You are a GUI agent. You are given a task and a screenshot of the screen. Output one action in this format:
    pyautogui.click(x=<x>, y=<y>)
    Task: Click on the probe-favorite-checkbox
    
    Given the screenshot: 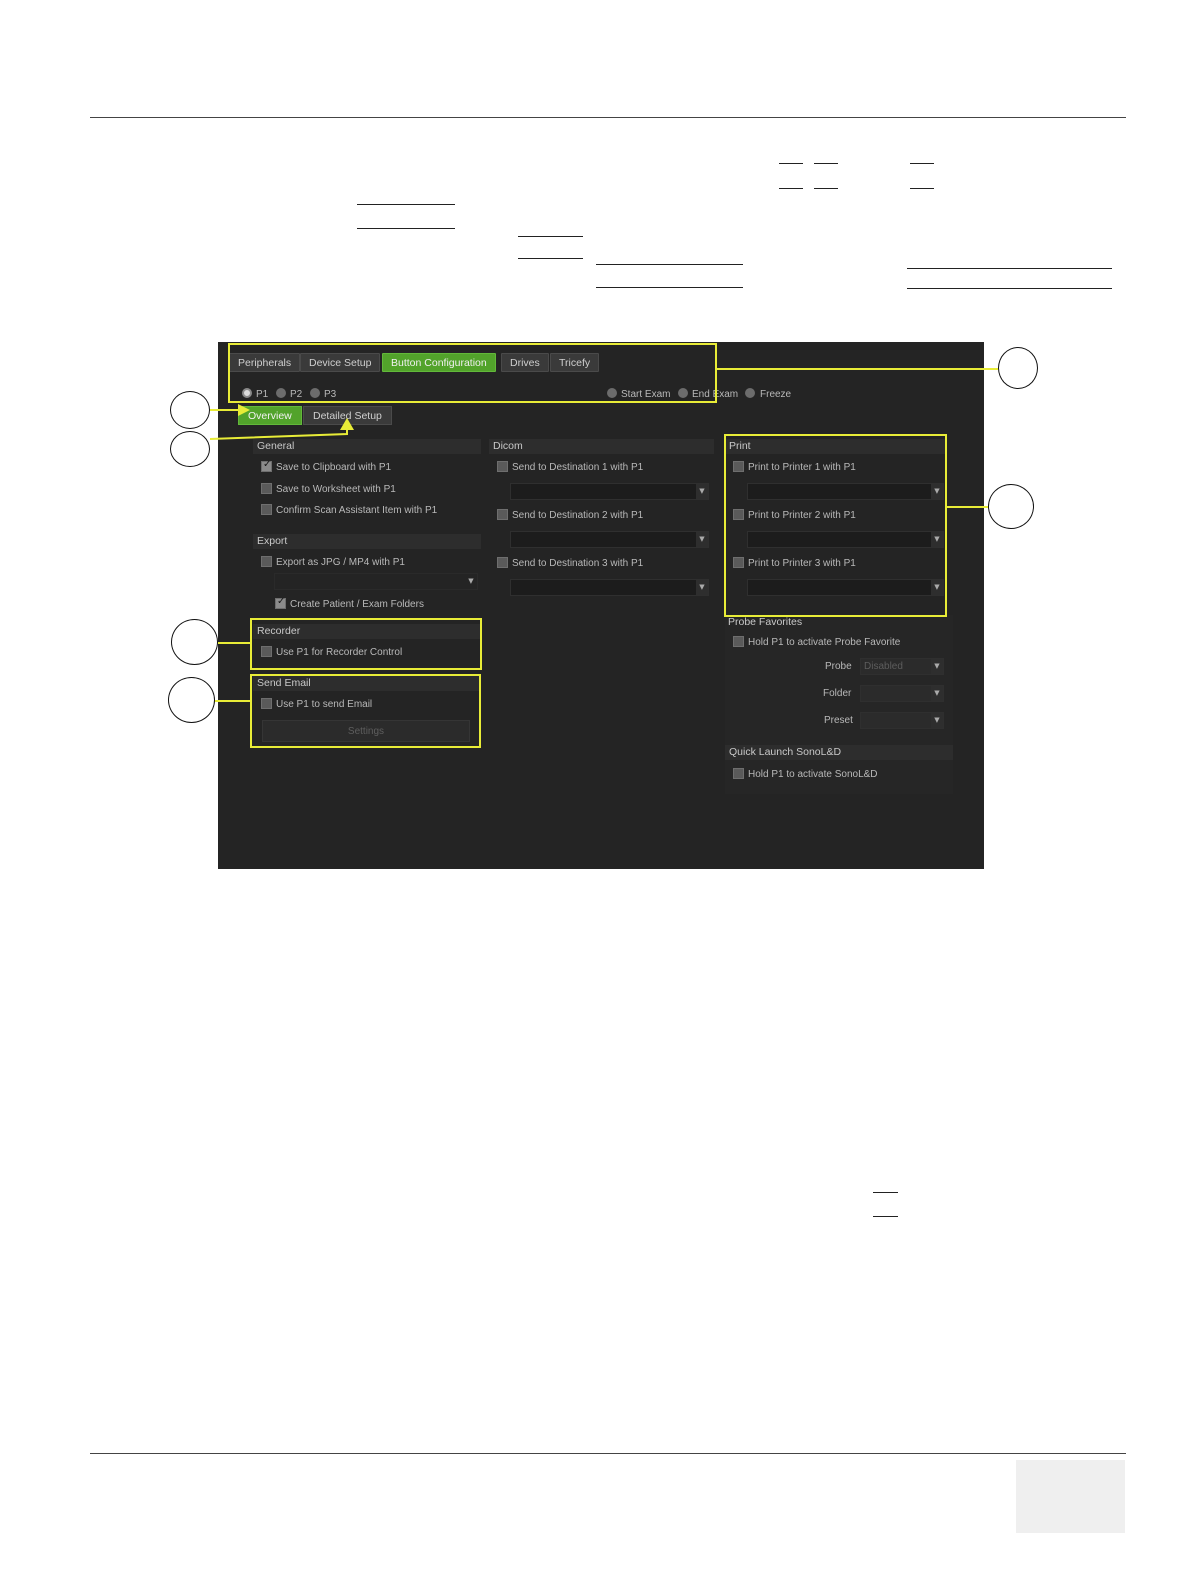 What is the action you would take?
    pyautogui.click(x=738, y=641)
    